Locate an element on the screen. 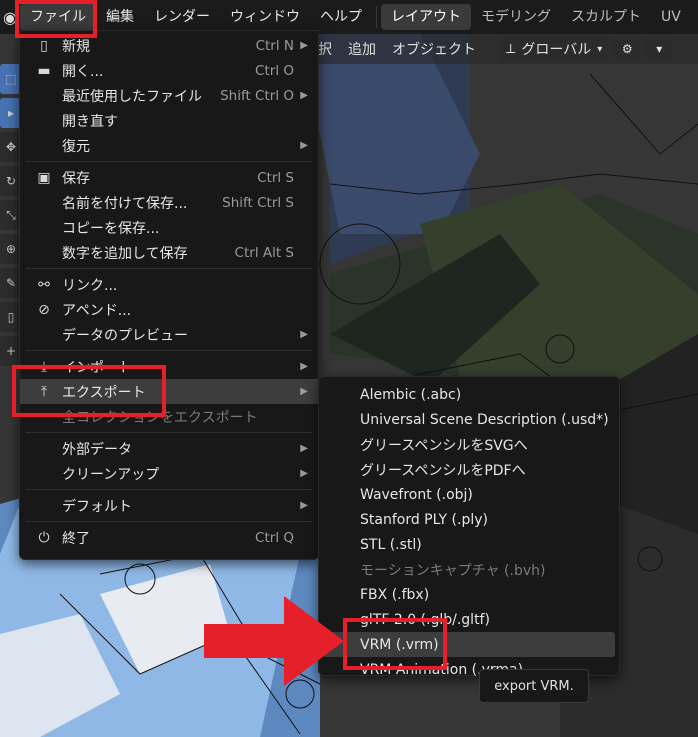 Image resolution: width=698 pixels, height=737 pixels. file-menu-item: 数字を追加して保存 Ctrl Alt S is located at coordinates (169, 252).